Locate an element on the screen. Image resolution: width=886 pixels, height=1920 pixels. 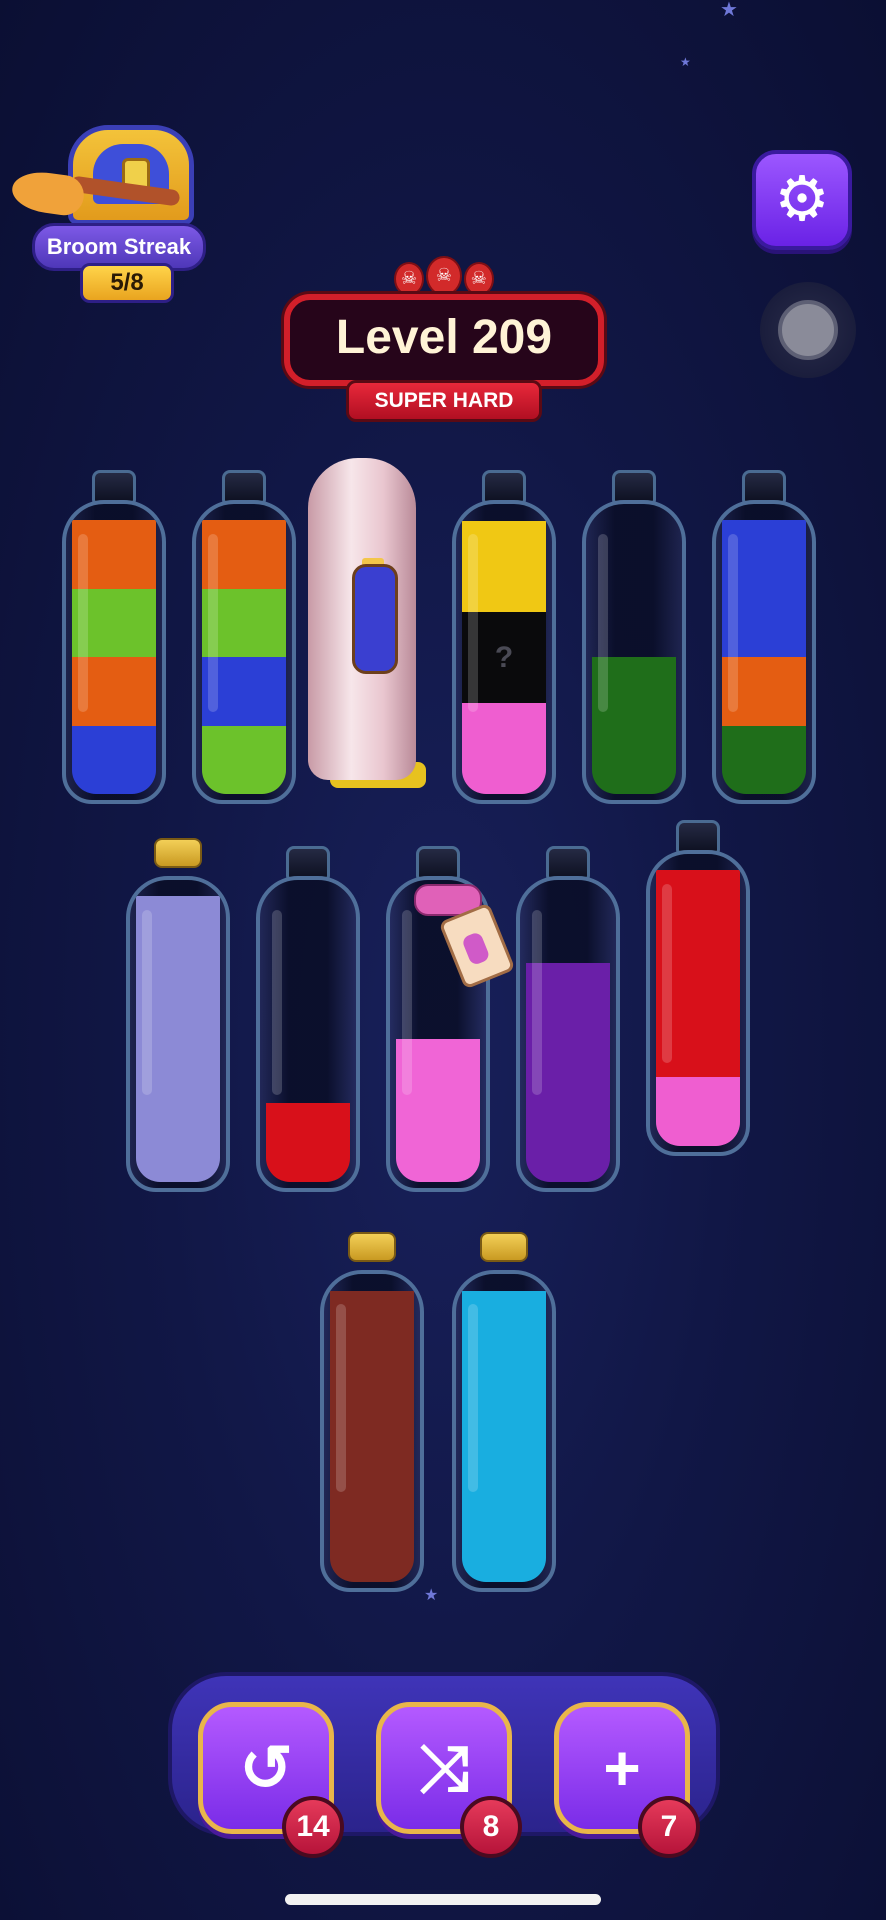
liquid is located at coordinates (308, 1142).